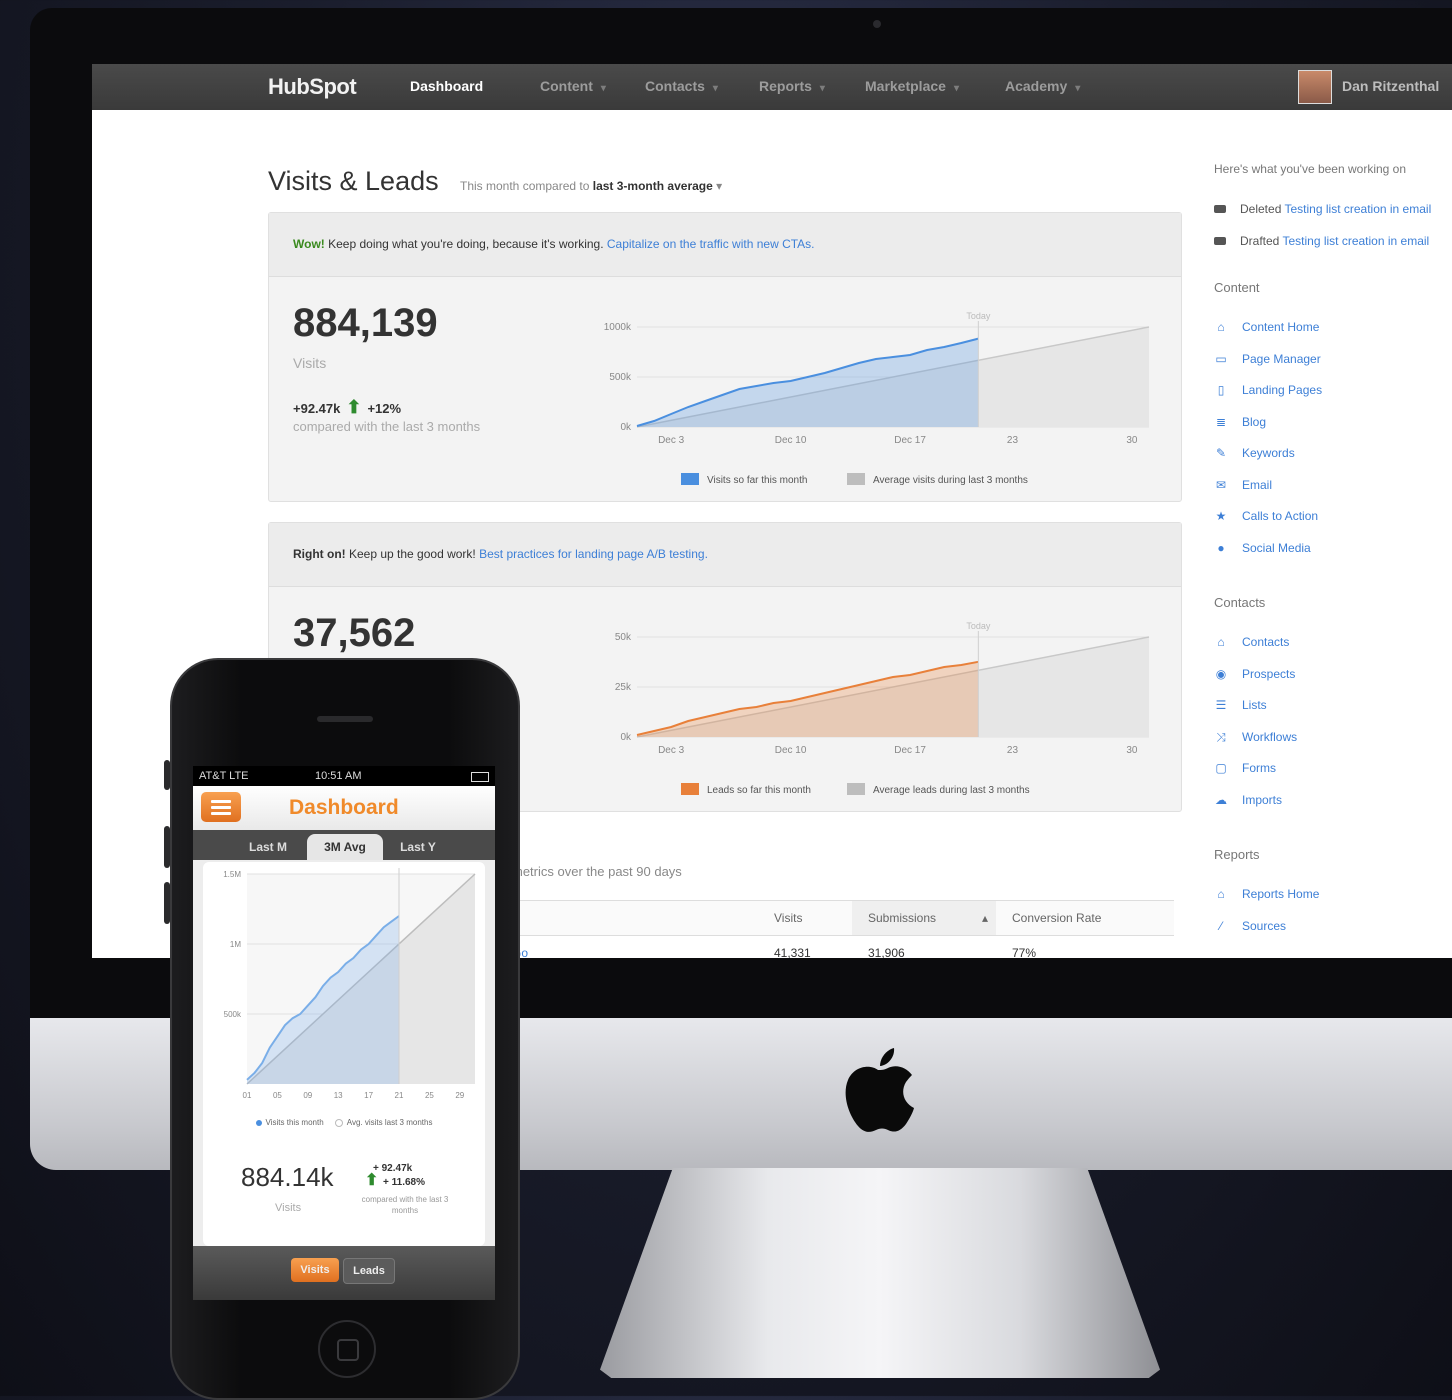 The height and width of the screenshot is (1400, 1452). What do you see at coordinates (1042, 86) in the screenshot?
I see `nav-academy: Academy ▾` at bounding box center [1042, 86].